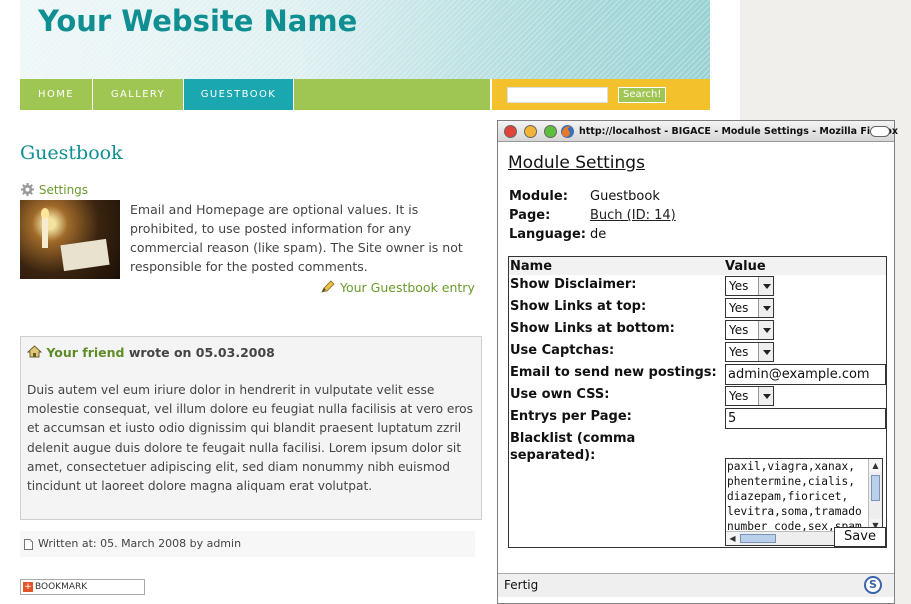  Describe the element at coordinates (530, 215) in the screenshot. I see `page-label: Page:` at that location.